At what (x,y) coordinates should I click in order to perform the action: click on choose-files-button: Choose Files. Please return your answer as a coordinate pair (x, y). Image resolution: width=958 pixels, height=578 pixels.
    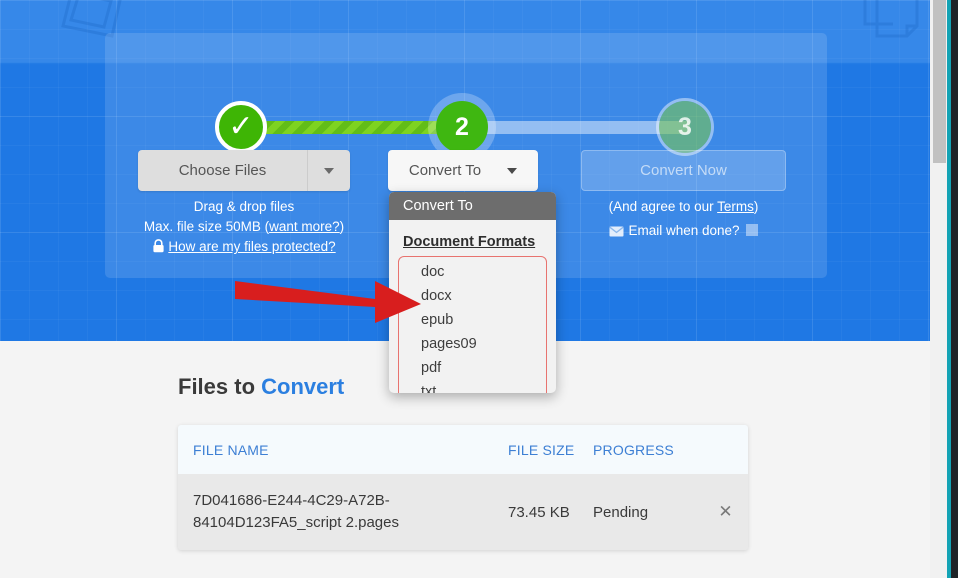
    Looking at the image, I should click on (223, 170).